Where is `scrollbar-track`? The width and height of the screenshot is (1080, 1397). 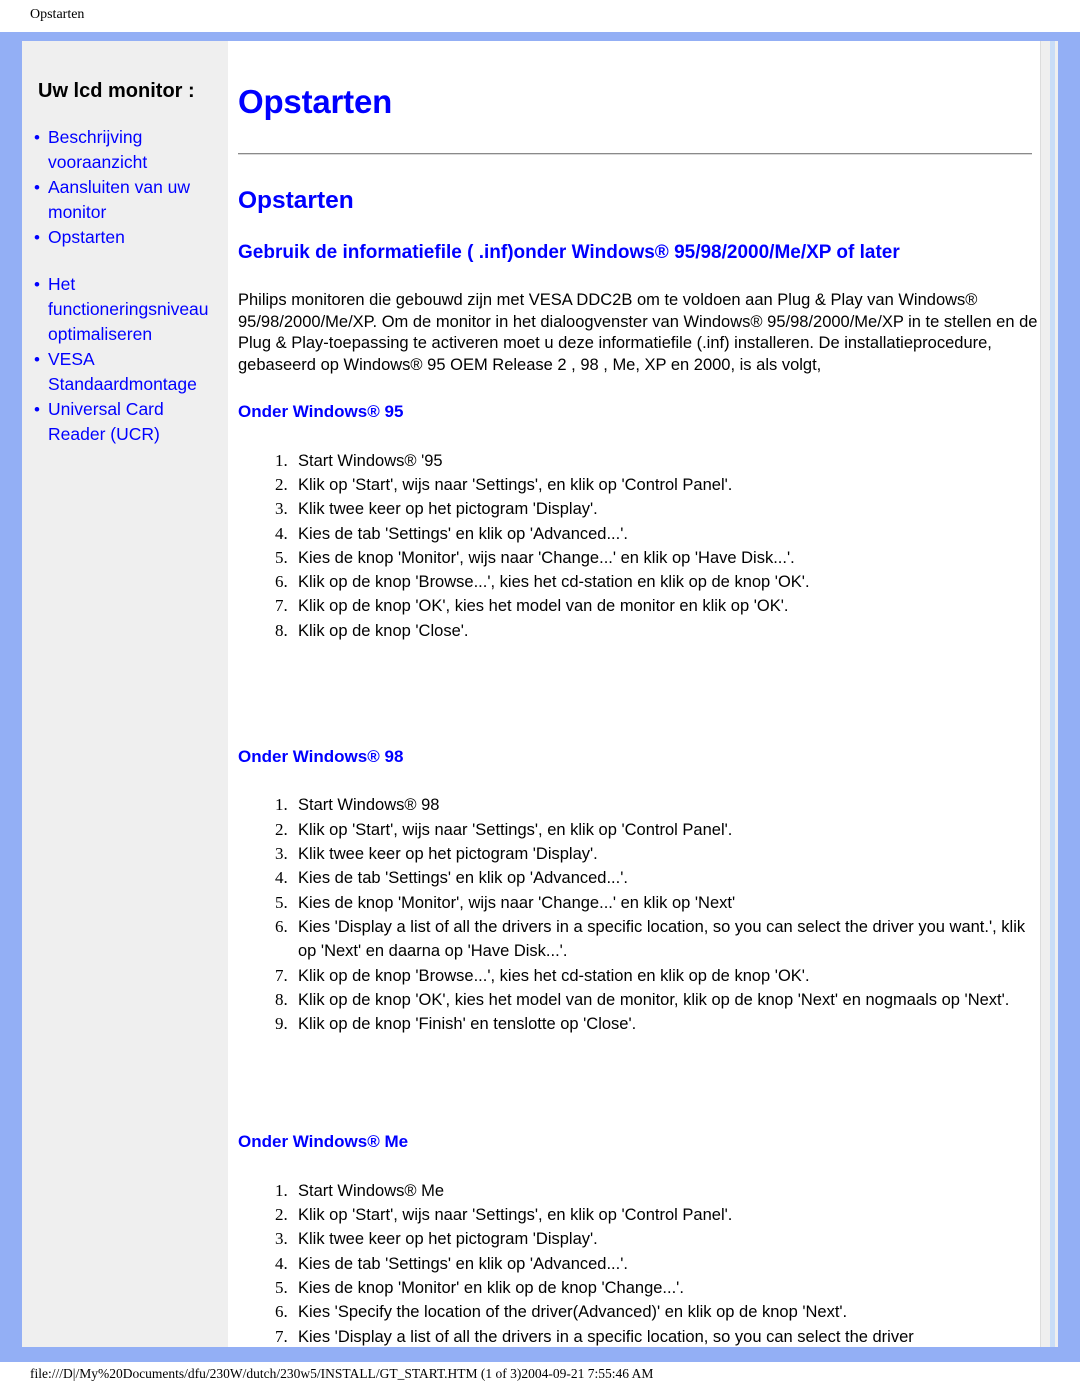 scrollbar-track is located at coordinates (1052, 694).